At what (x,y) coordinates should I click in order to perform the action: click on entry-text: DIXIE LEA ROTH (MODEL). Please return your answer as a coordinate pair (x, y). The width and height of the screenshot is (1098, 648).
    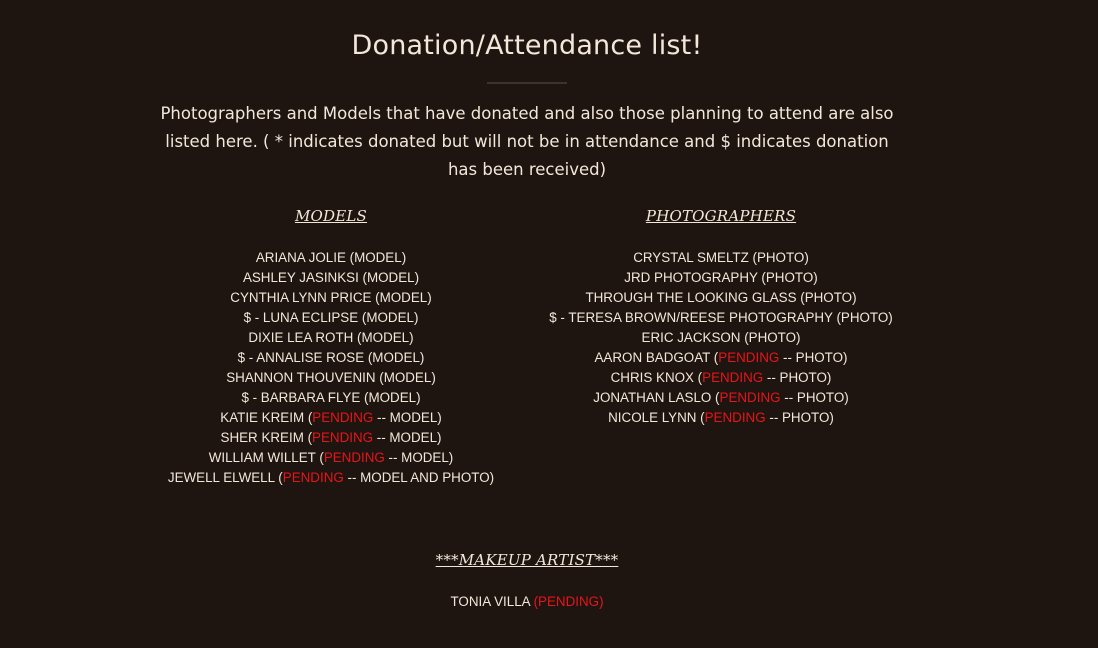
    Looking at the image, I should click on (331, 337).